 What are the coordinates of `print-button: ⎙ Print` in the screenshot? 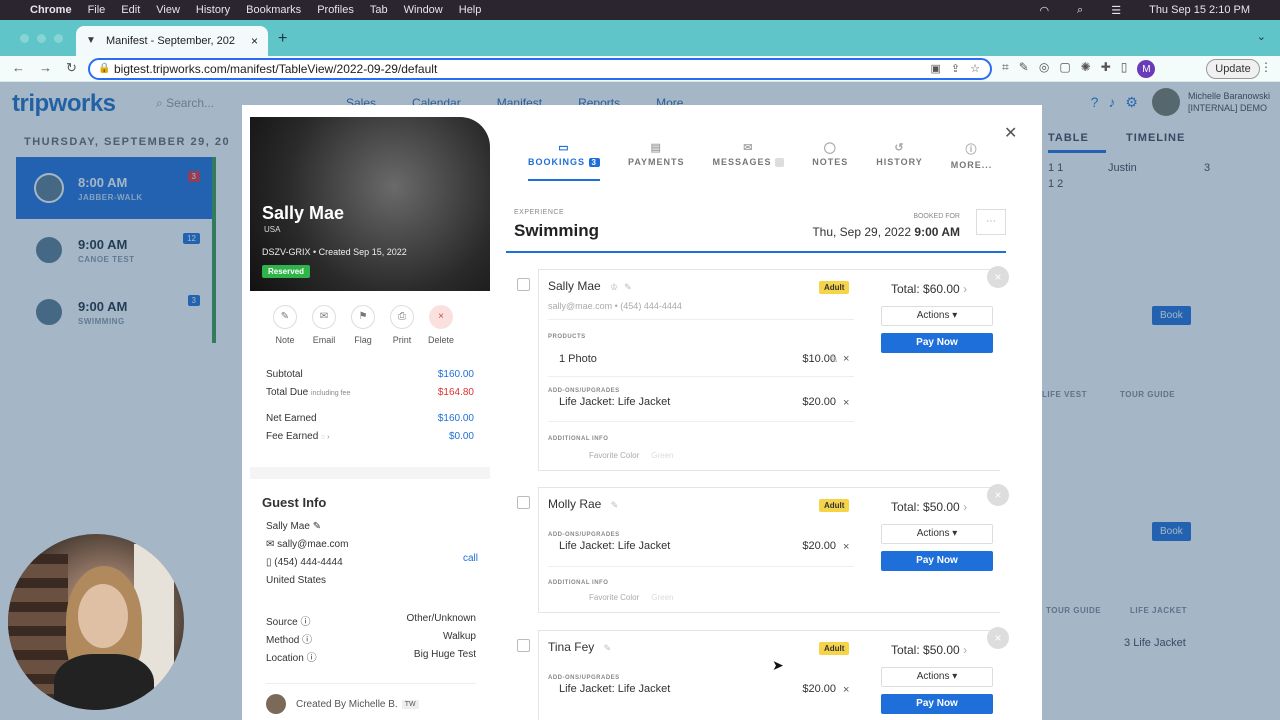 It's located at (402, 325).